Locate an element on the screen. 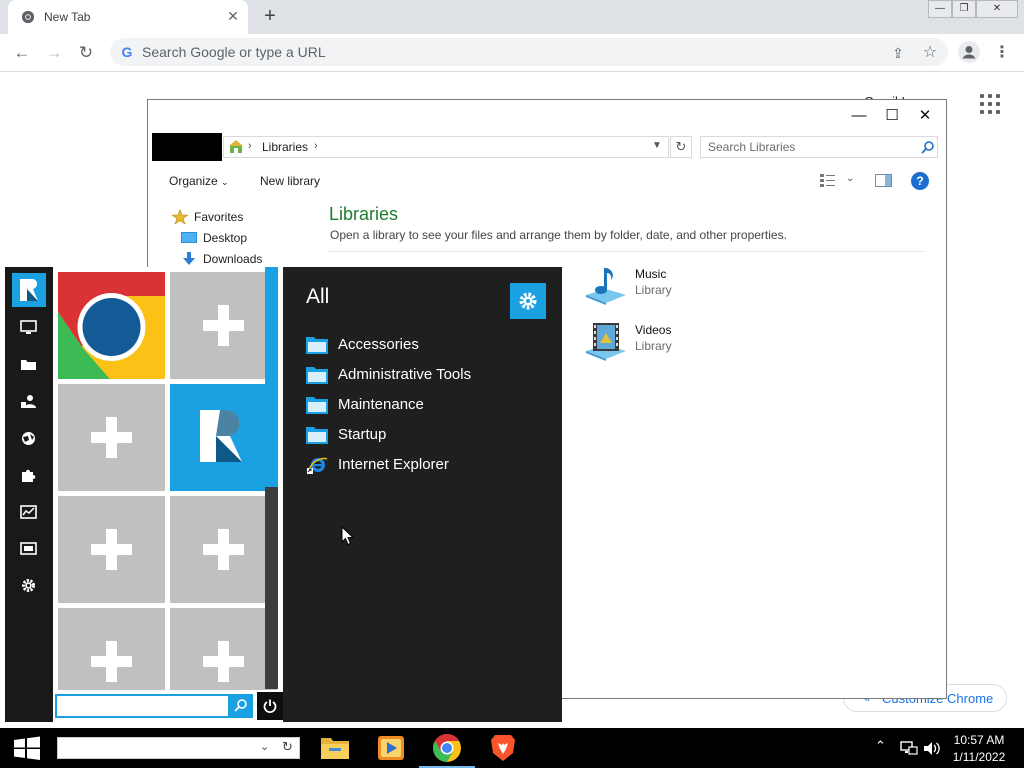 The width and height of the screenshot is (1024, 768). tiles-scrollbar-thumb is located at coordinates (271, 377).